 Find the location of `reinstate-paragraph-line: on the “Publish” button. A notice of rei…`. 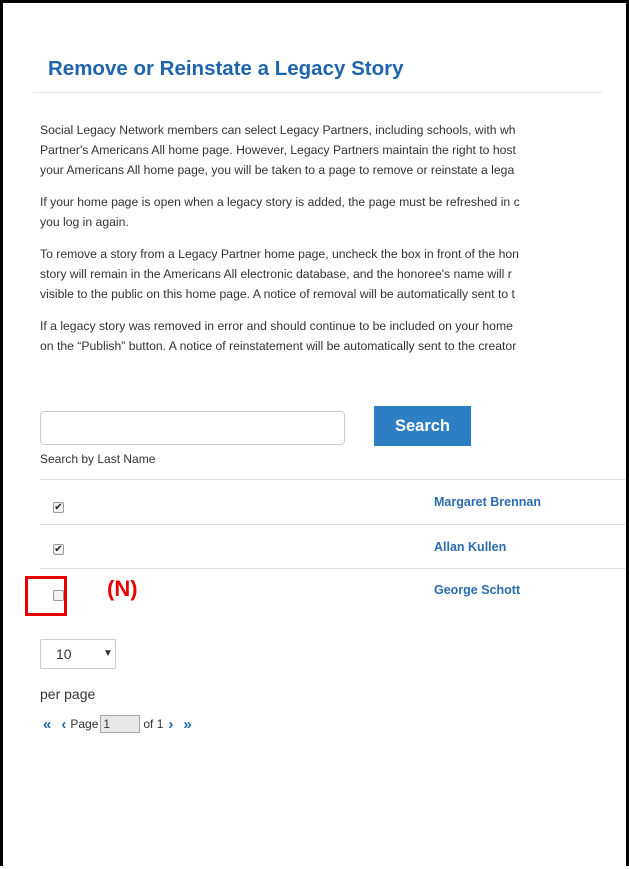

reinstate-paragraph-line: on the “Publish” button. A notice of rei… is located at coordinates (278, 346).